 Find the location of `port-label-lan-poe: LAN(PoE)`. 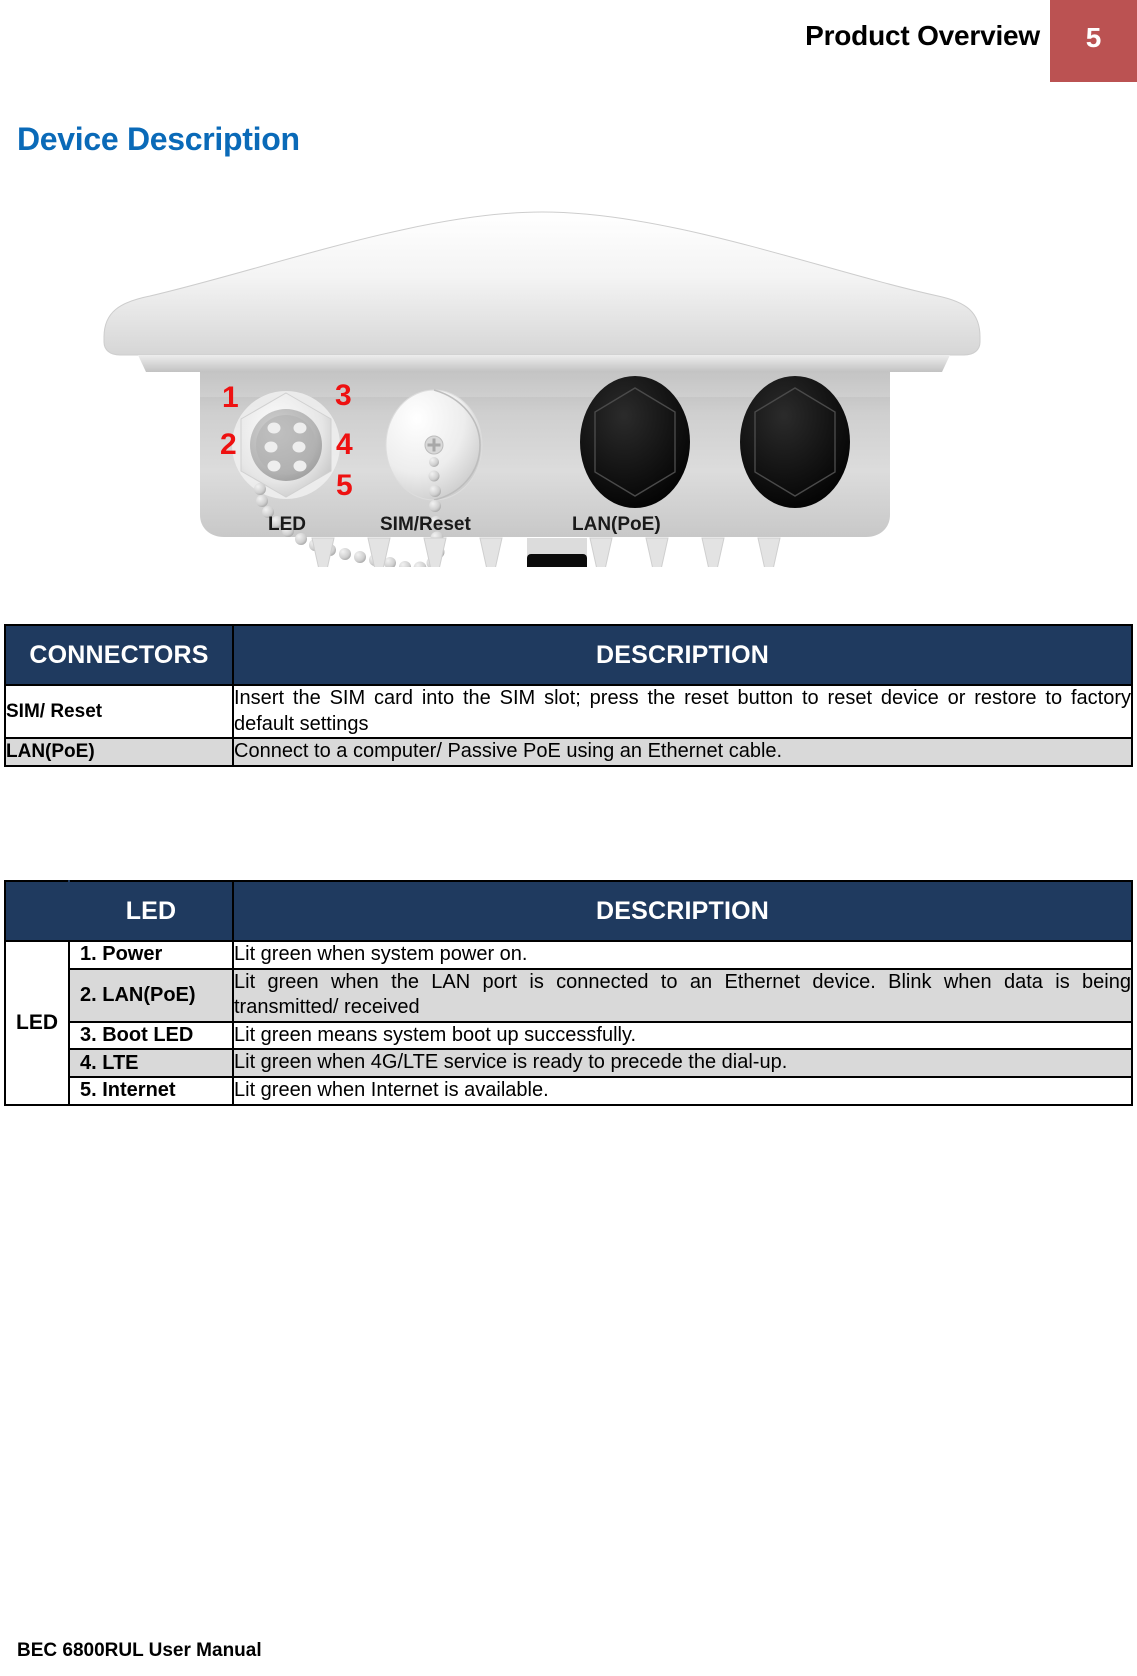

port-label-lan-poe: LAN(PoE) is located at coordinates (616, 524).